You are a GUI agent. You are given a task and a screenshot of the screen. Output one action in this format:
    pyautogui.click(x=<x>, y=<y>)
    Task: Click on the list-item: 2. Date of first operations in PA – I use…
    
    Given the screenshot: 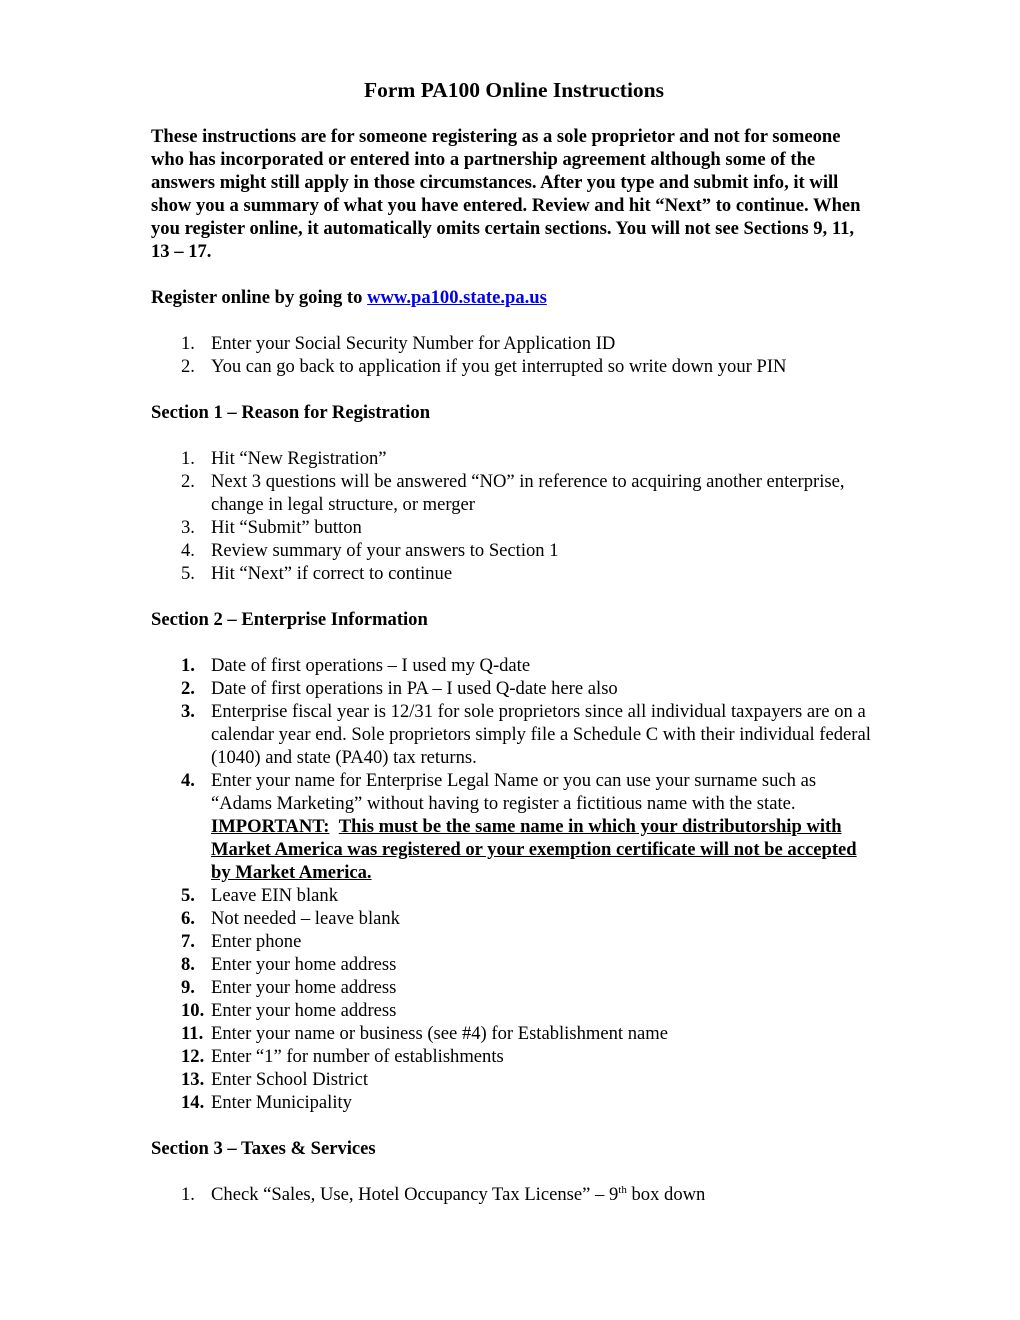 What is the action you would take?
    pyautogui.click(x=399, y=688)
    